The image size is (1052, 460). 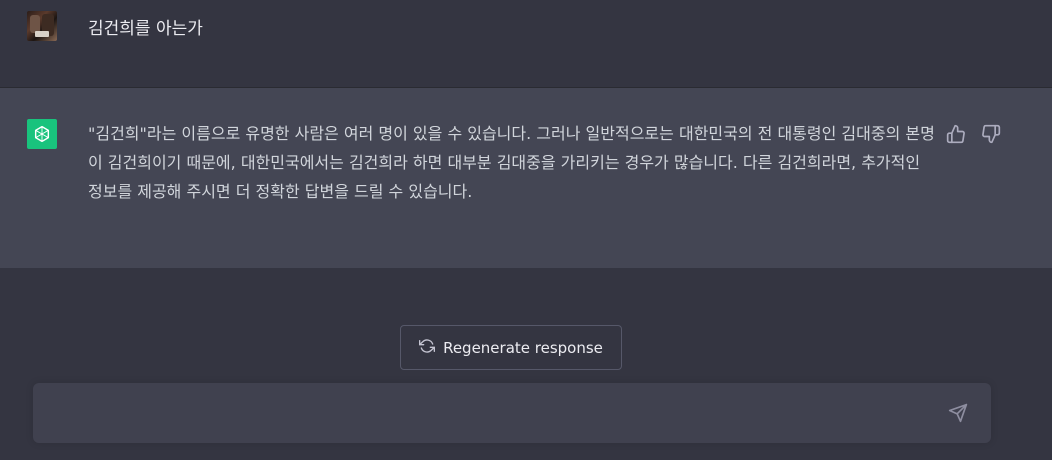 I want to click on user-message-text: 김건희를 아는가, so click(x=145, y=29).